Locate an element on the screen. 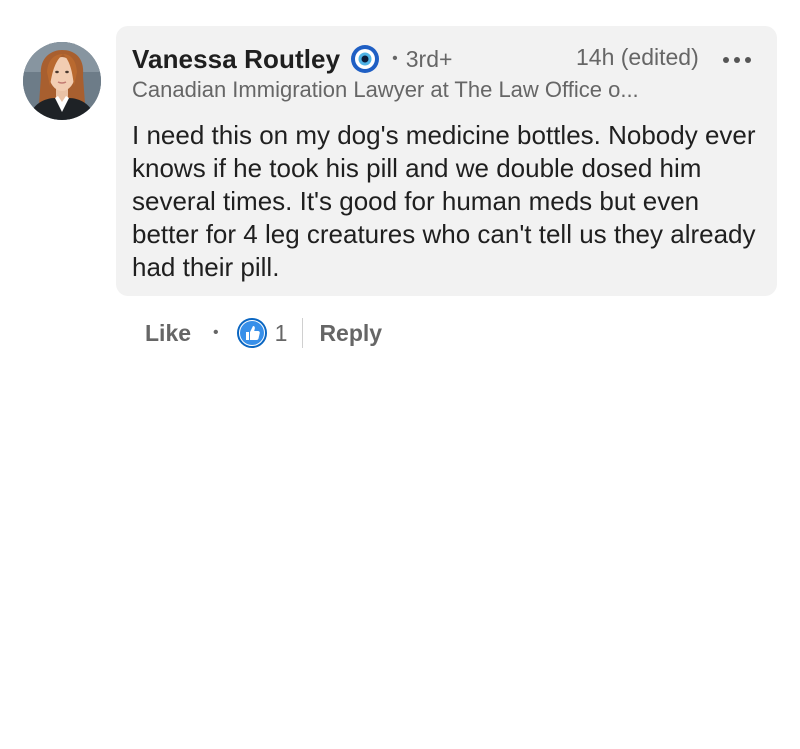 The height and width of the screenshot is (749, 800). avatar is located at coordinates (62, 81).